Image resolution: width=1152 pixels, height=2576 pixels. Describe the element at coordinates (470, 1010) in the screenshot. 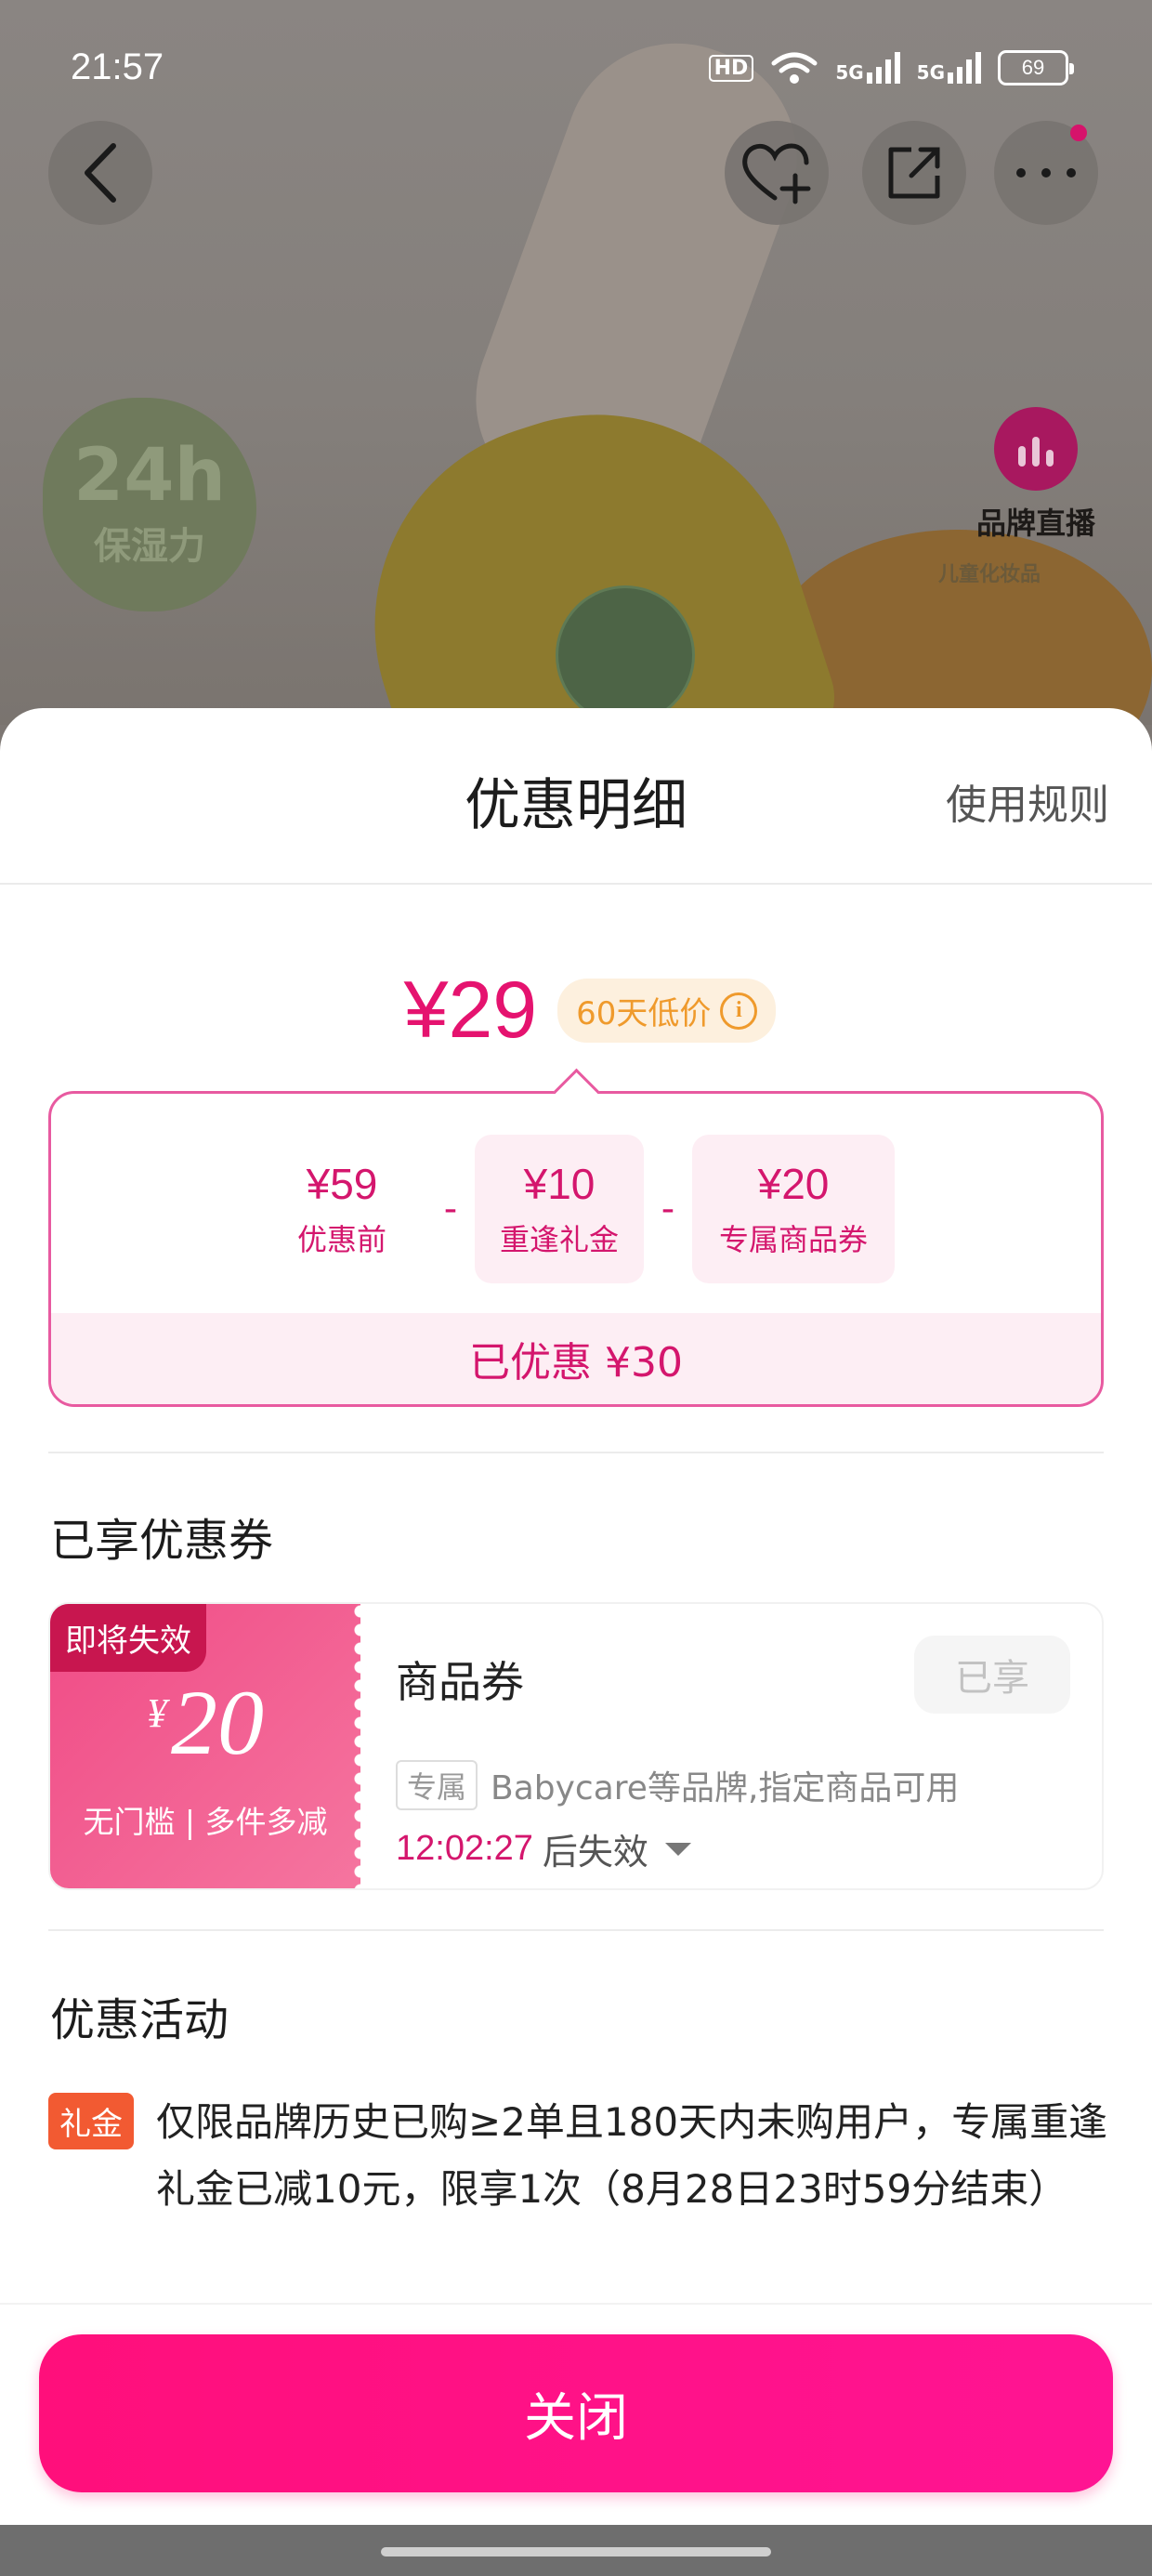

I see `final-price: ¥29` at that location.